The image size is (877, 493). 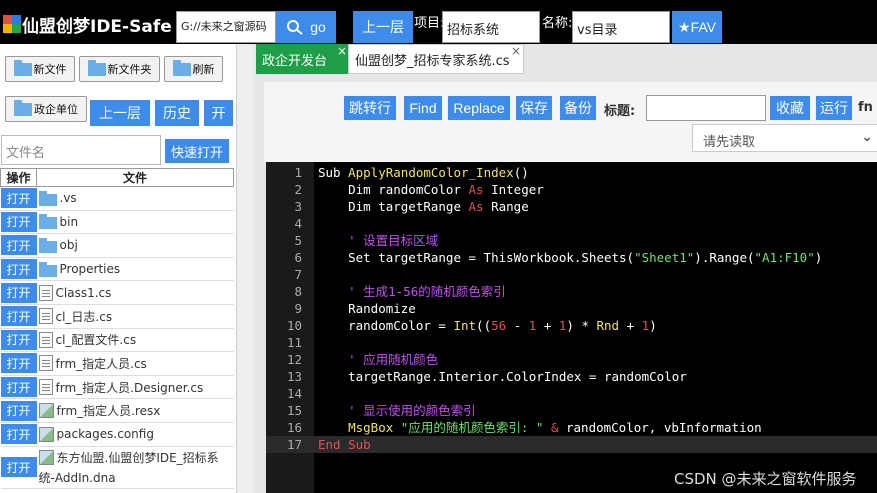 What do you see at coordinates (295, 27) in the screenshot?
I see `search-icon` at bounding box center [295, 27].